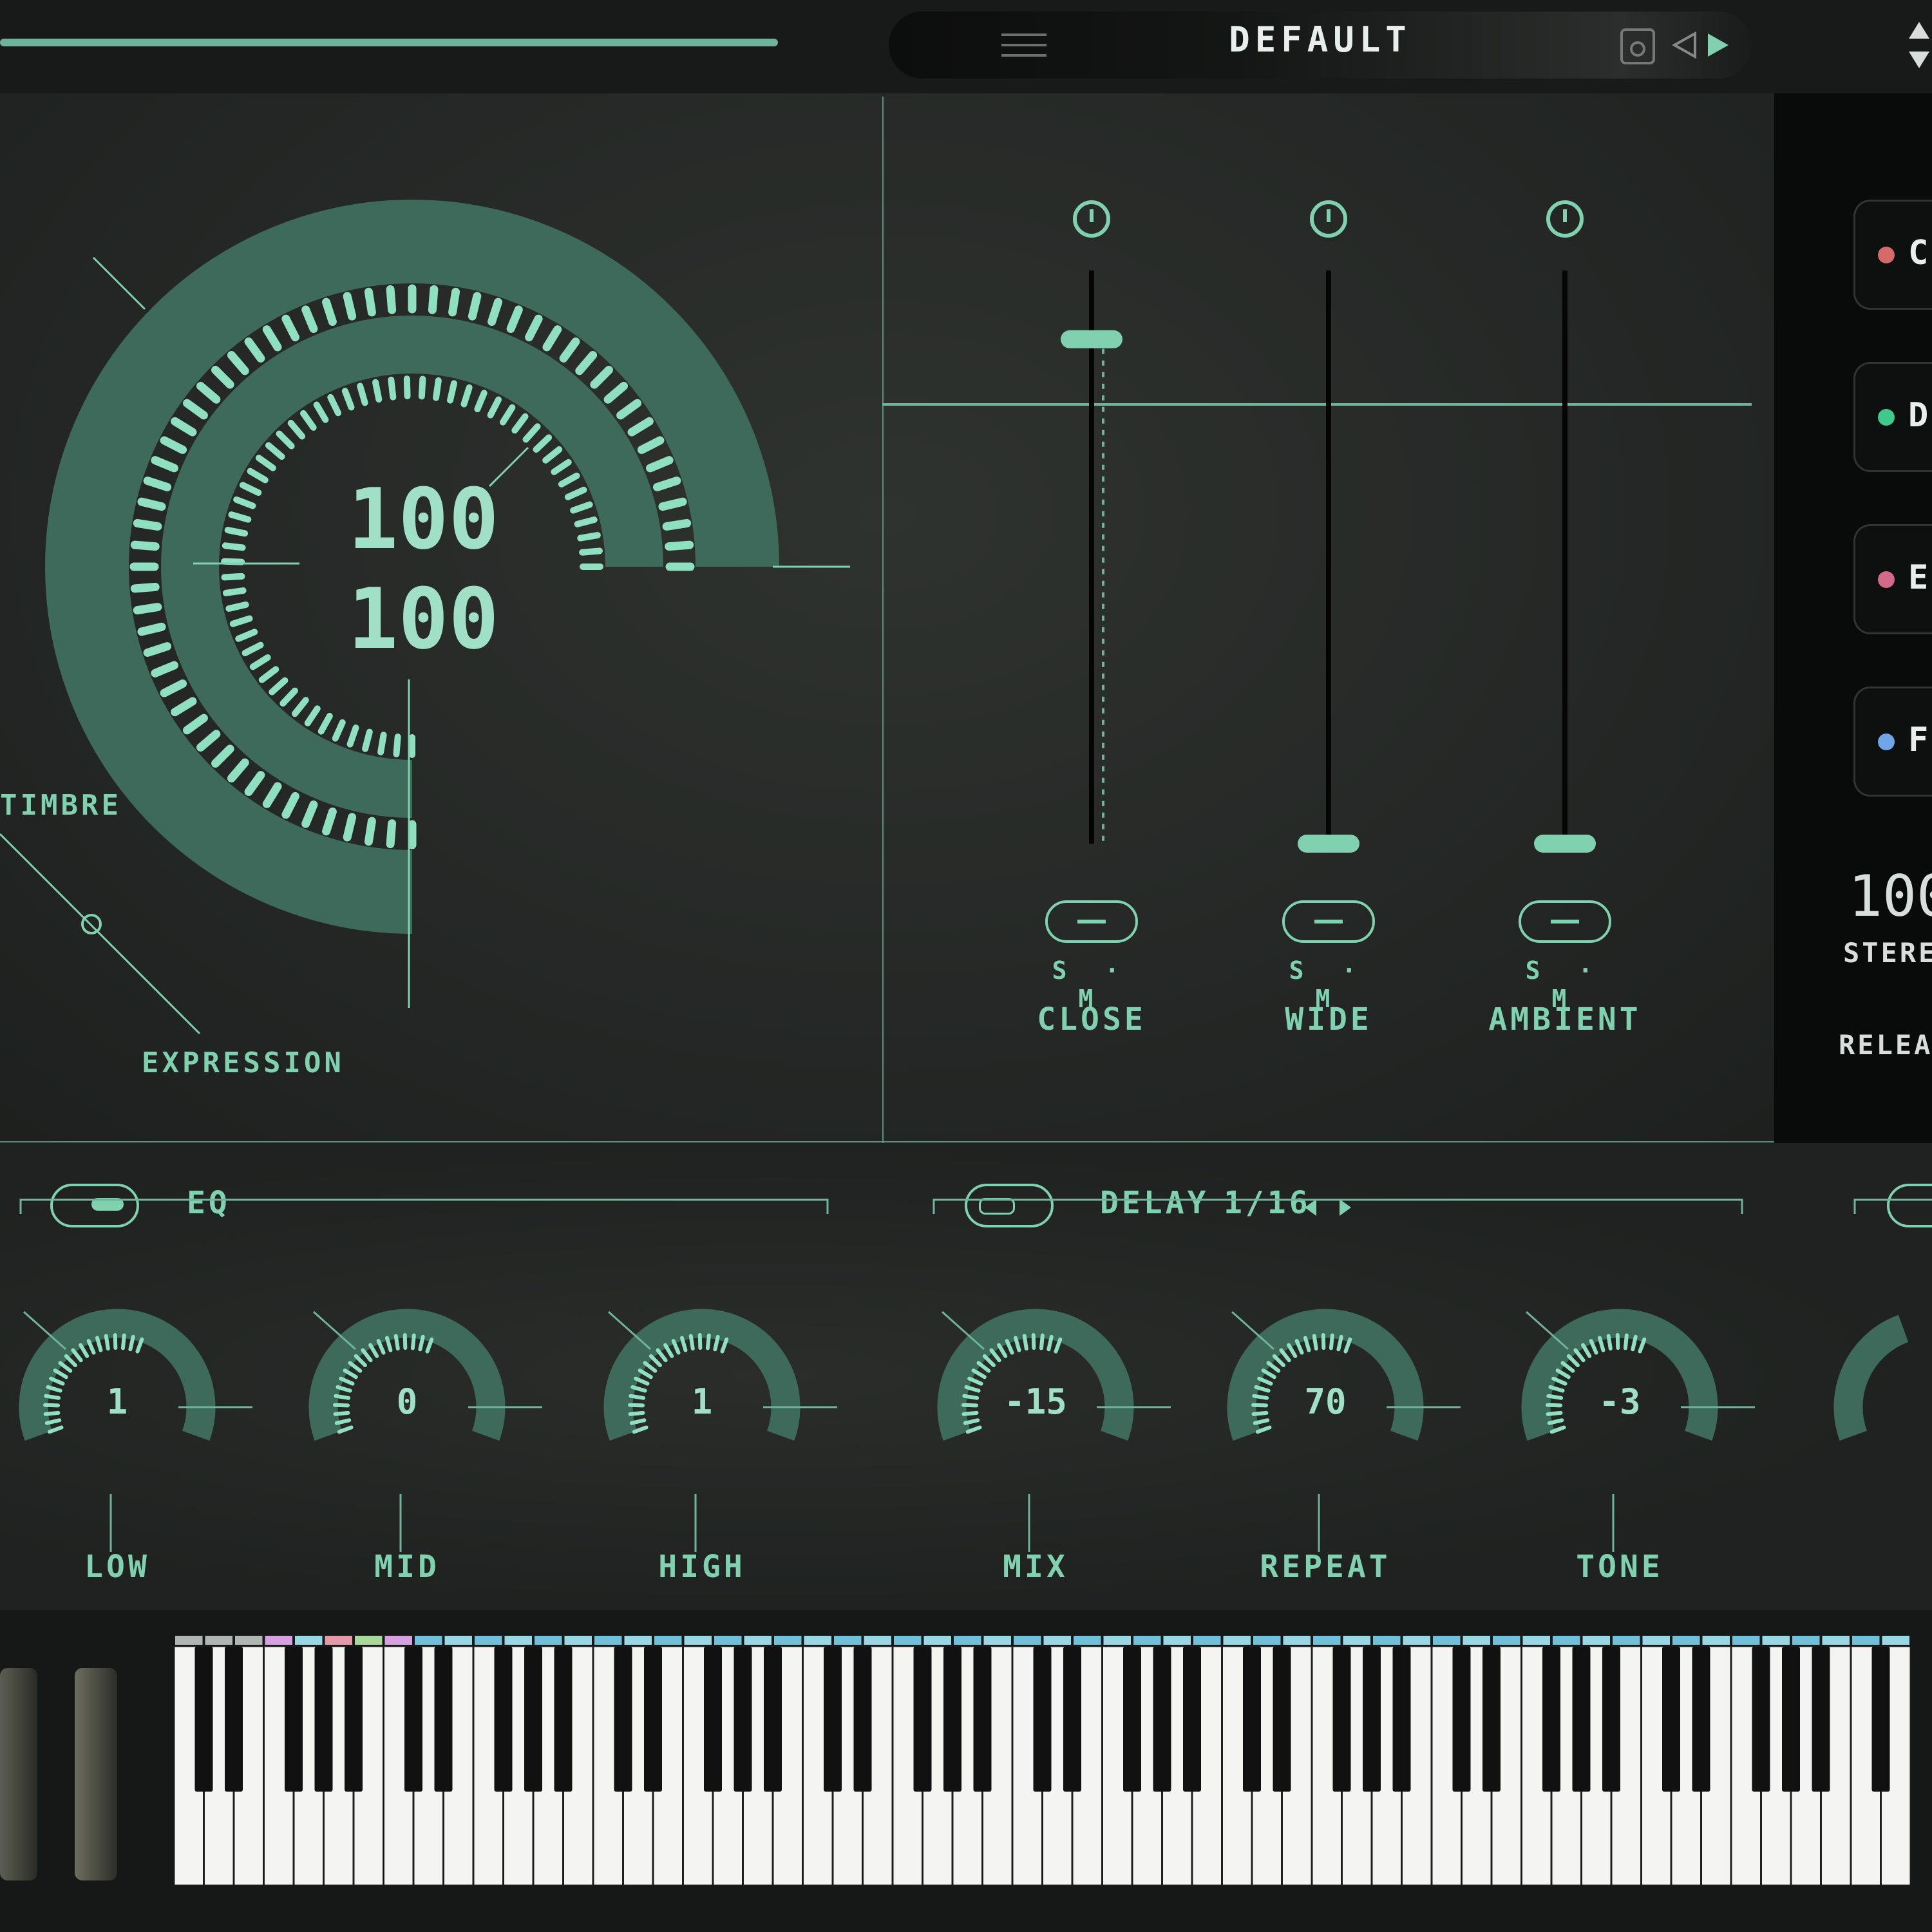 This screenshot has height=1932, width=1932. Describe the element at coordinates (1035, 1401) in the screenshot. I see `knob-value-mix: -15` at that location.